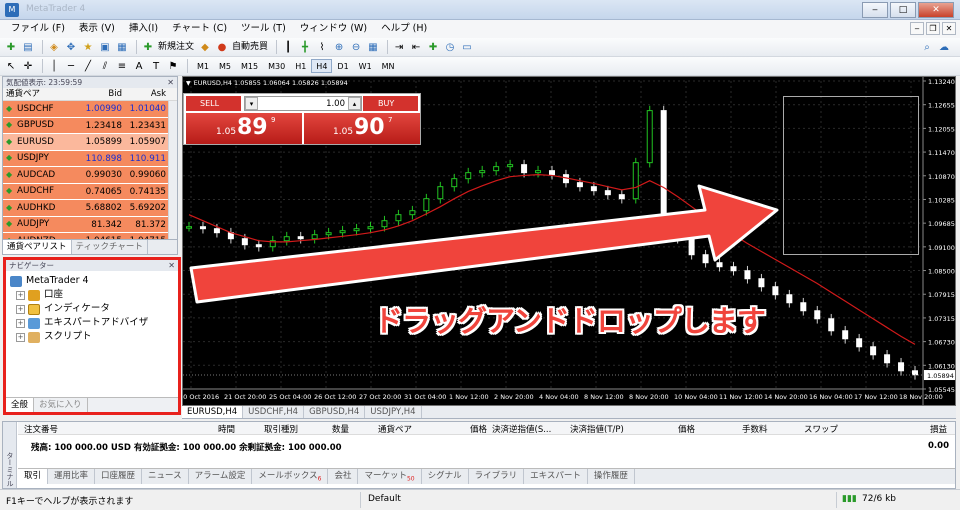 Image resolution: width=960 pixels, height=510 pixels. Describe the element at coordinates (497, 476) in the screenshot. I see `tab-code-base: ライブラリ` at that location.